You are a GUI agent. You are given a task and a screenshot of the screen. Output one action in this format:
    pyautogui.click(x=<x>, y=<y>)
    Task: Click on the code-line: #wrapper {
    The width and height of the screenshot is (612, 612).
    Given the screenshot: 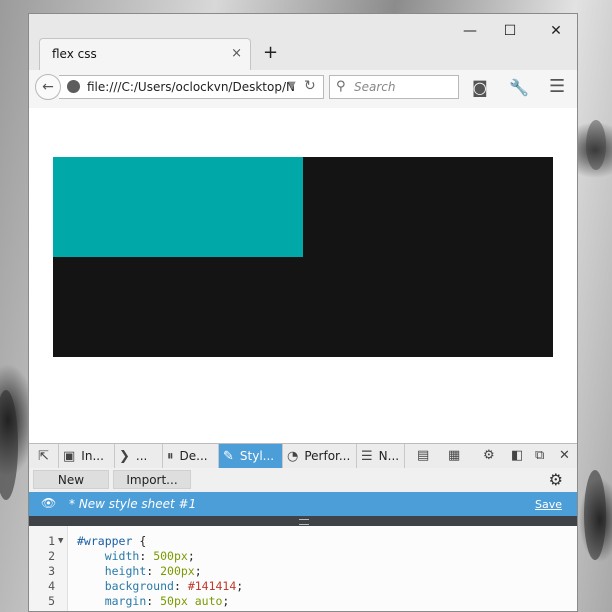 What is the action you would take?
    pyautogui.click(x=111, y=541)
    